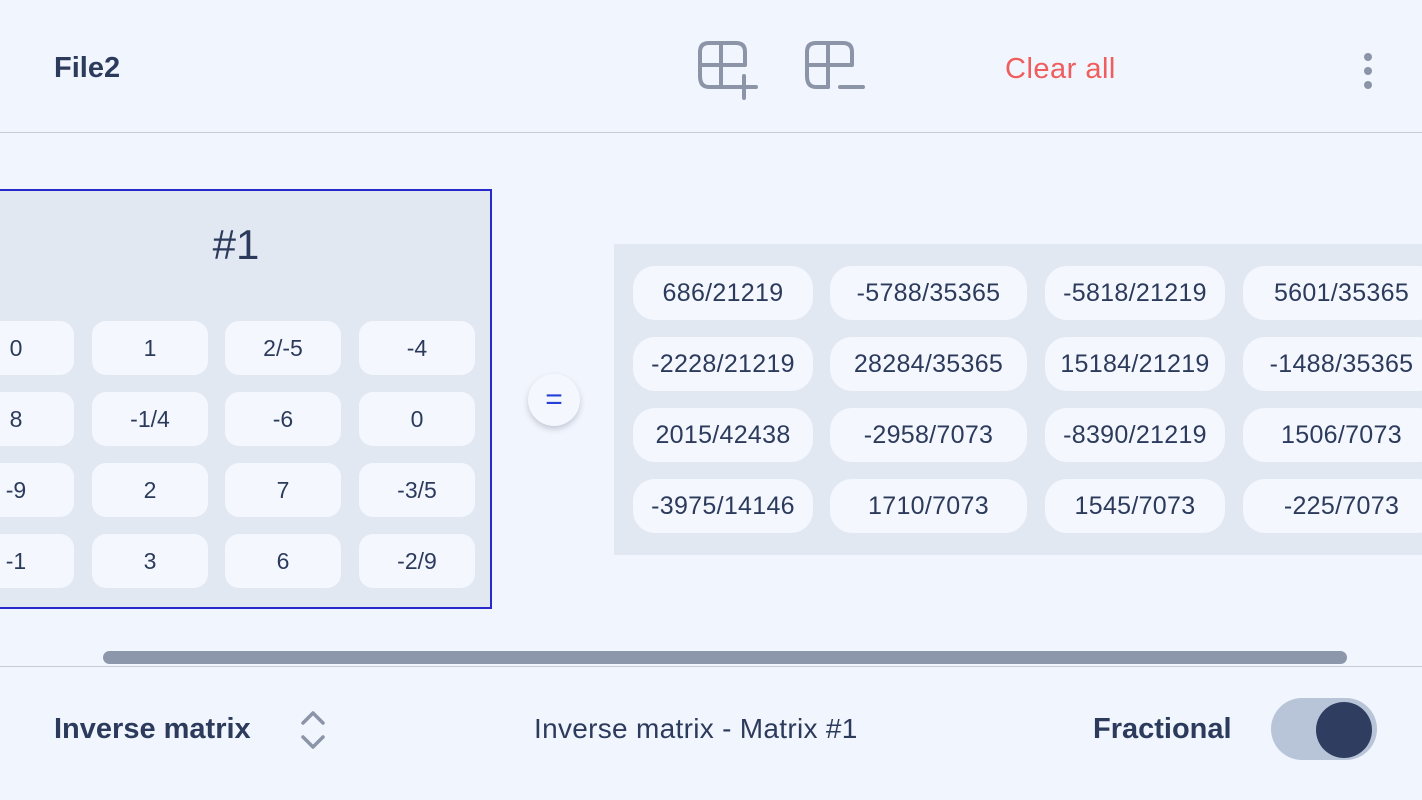 The width and height of the screenshot is (1422, 800). I want to click on matrix-cell: 1, so click(150, 348).